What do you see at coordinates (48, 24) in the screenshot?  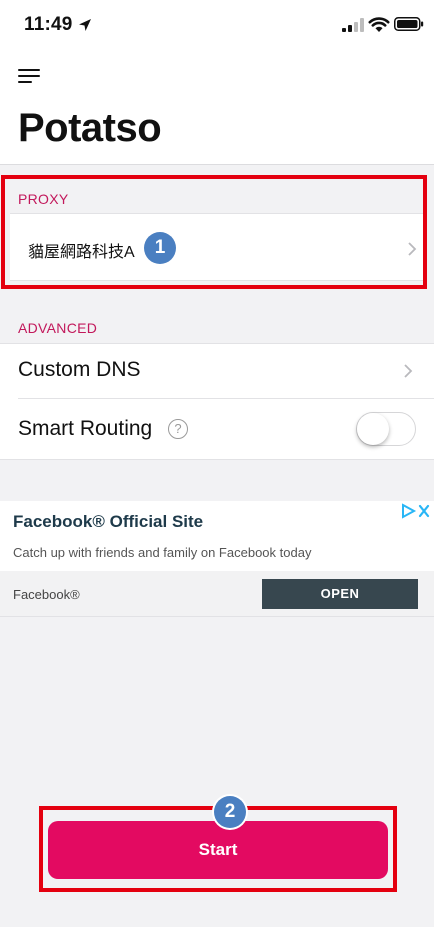 I see `status-time: 11:49` at bounding box center [48, 24].